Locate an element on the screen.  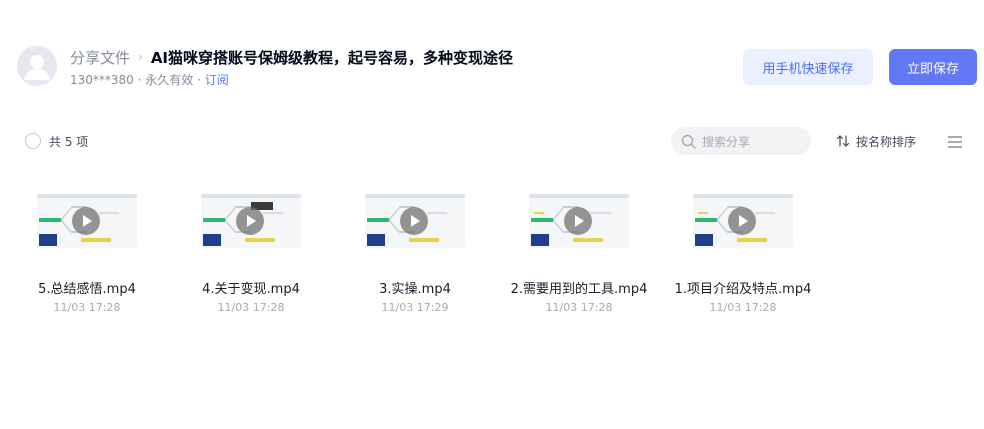
breadcrumb-root: 分享文件 is located at coordinates (100, 57).